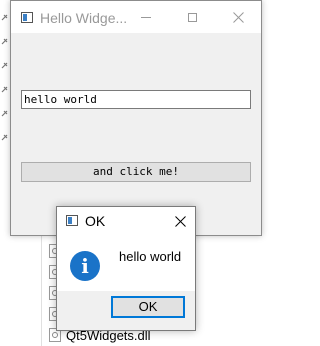 The height and width of the screenshot is (346, 320). I want to click on message-titlebar: OK, so click(126, 221).